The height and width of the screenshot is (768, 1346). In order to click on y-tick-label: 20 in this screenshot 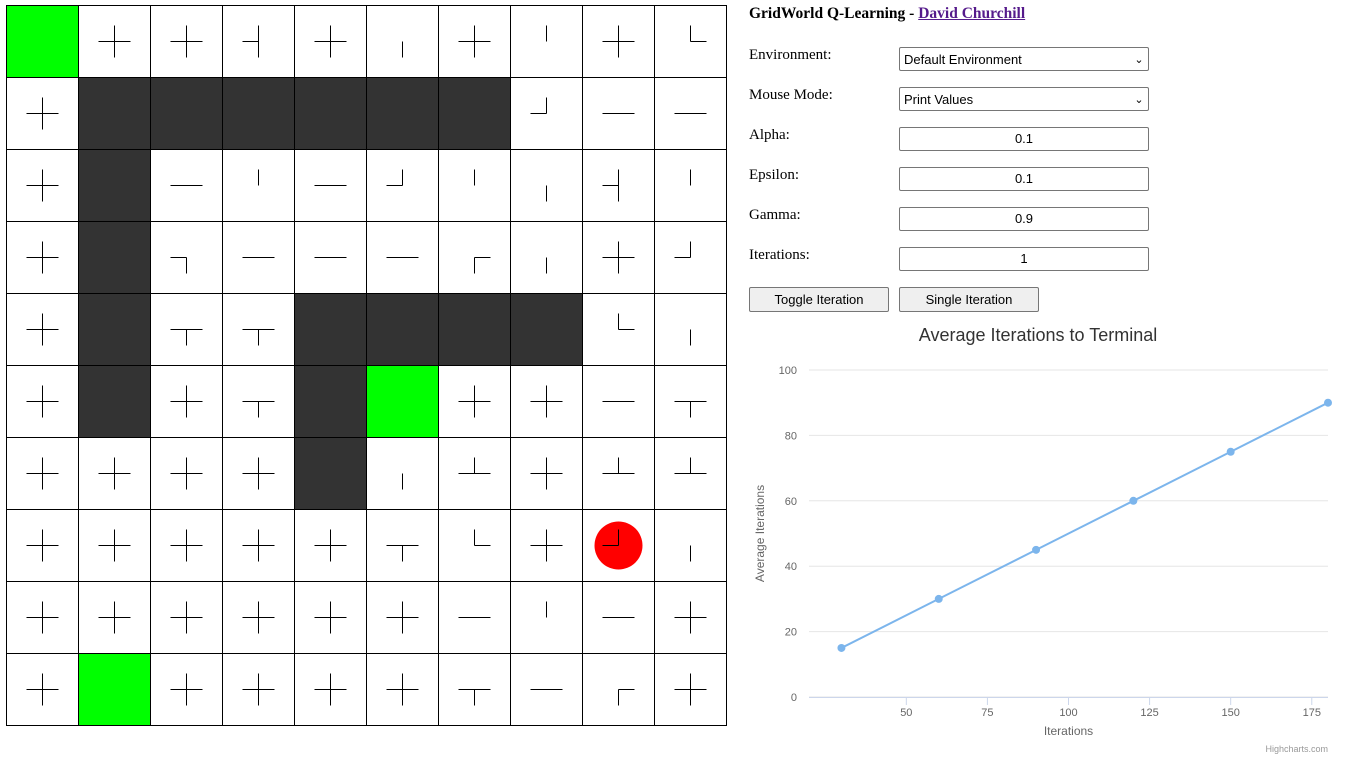, I will do `click(791, 633)`.